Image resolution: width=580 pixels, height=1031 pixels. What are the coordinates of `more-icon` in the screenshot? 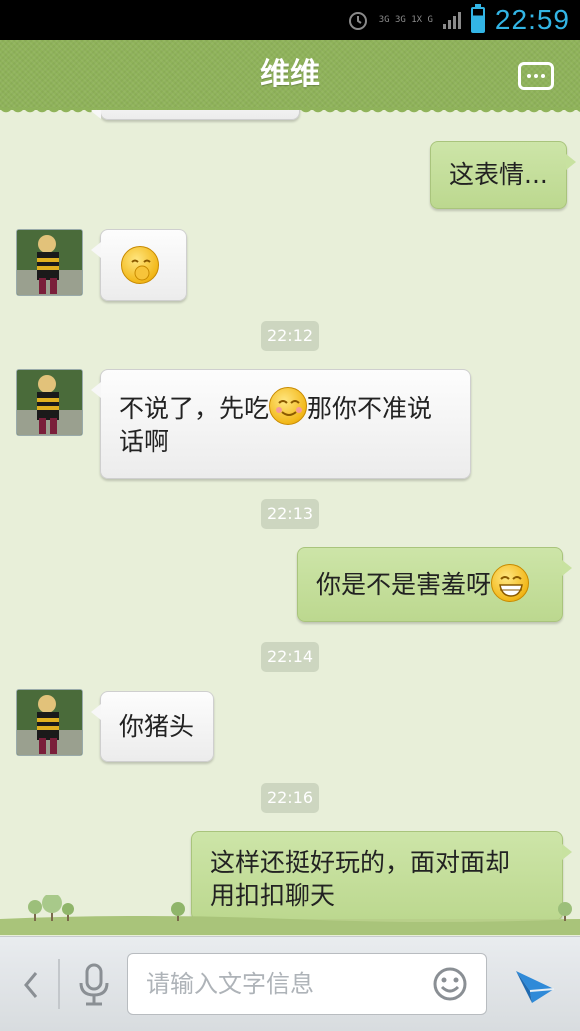 It's located at (529, 76).